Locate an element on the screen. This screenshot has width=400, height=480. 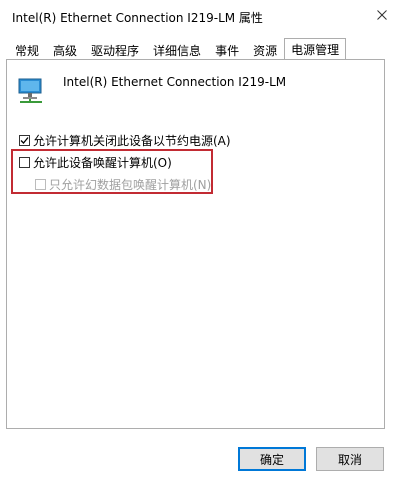
title-bar: Intel(R) Ethernet Connection I219-LM 属性 is located at coordinates (200, 16).